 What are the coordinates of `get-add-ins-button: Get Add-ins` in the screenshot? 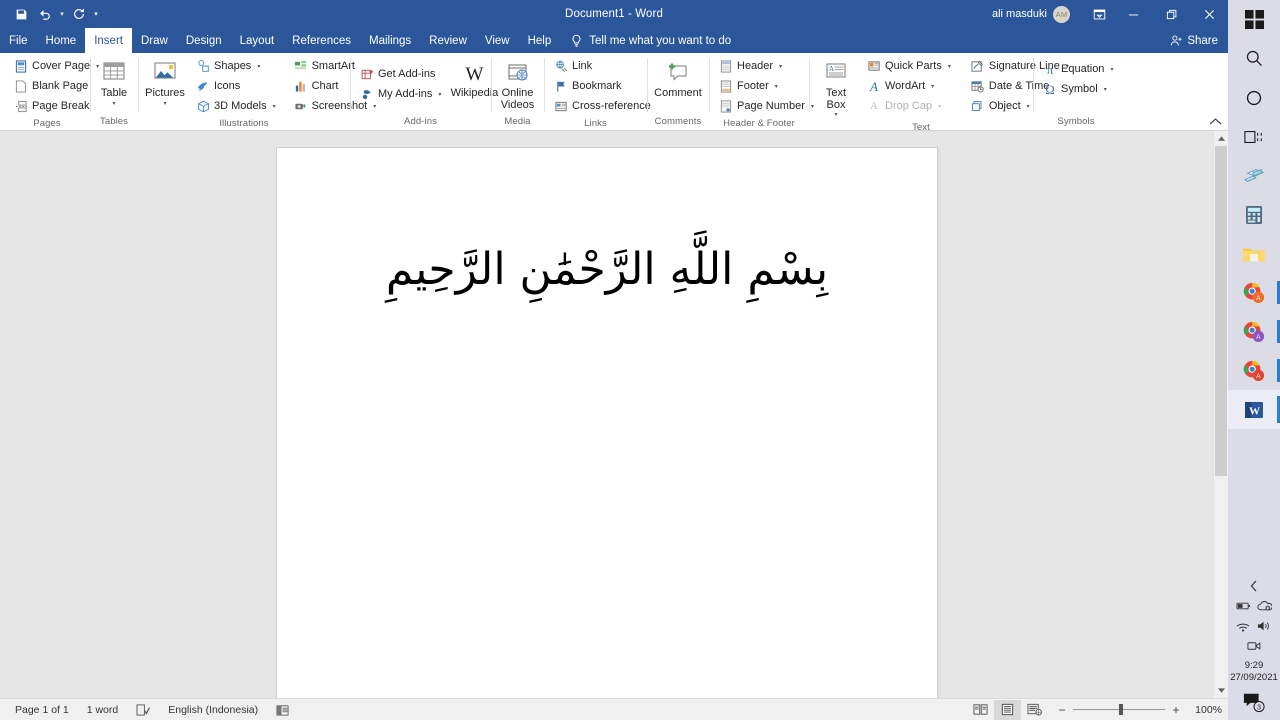 It's located at (400, 74).